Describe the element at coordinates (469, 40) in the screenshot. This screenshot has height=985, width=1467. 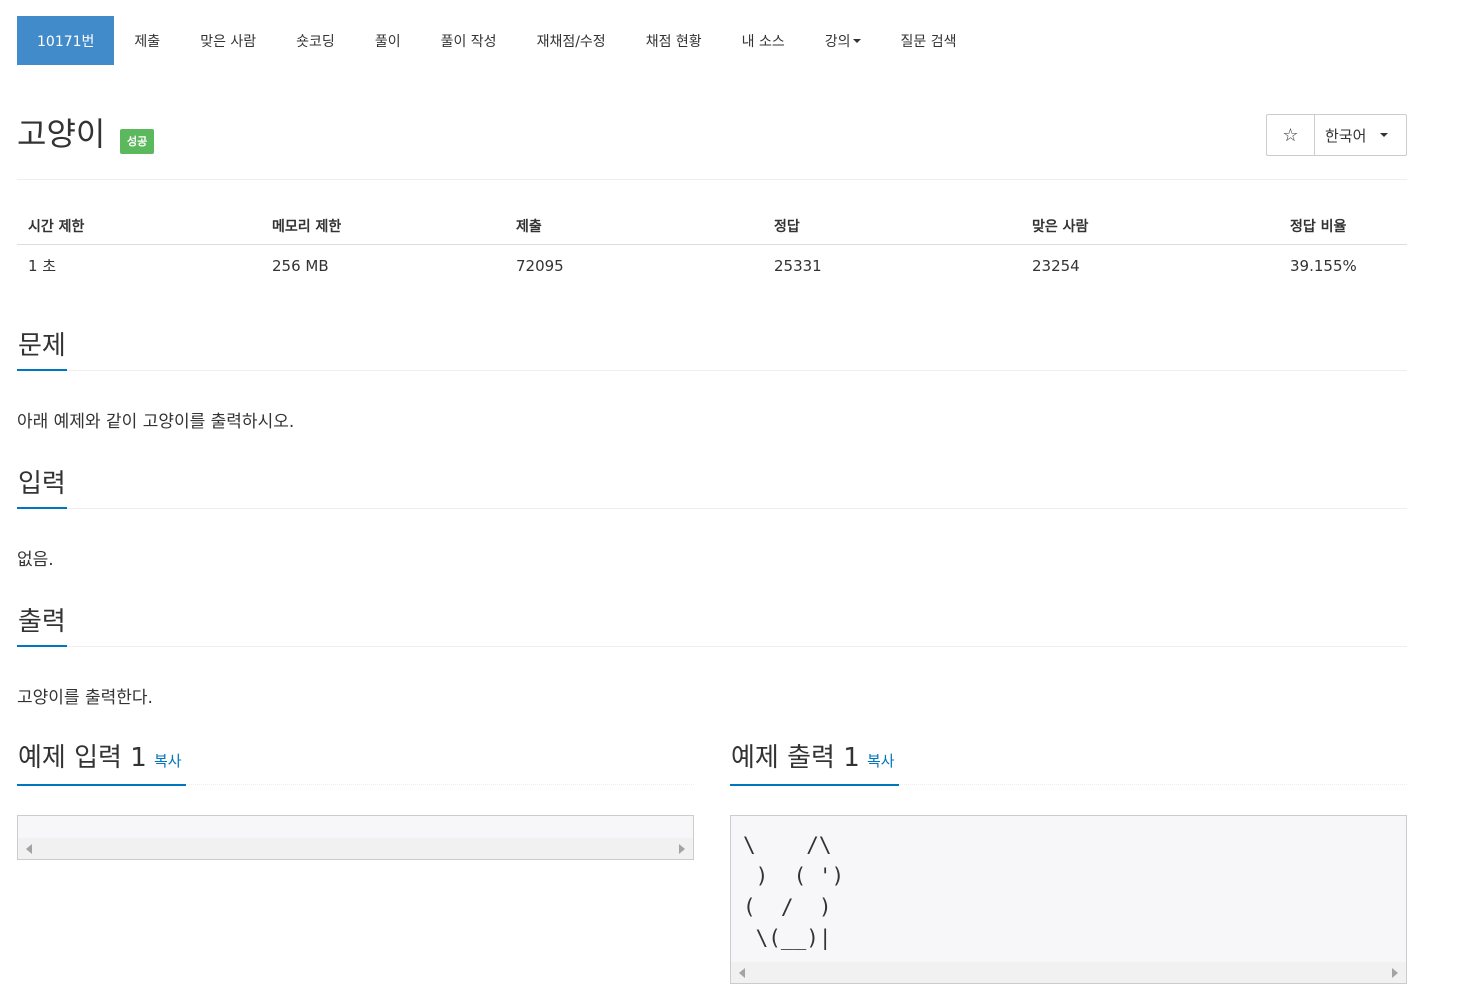
I see `nav-write-solution: 풀이 작성` at that location.